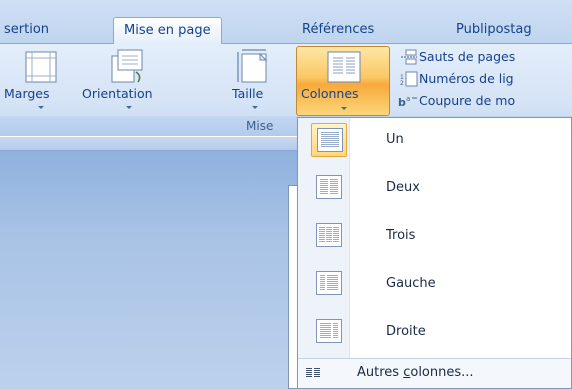  I want to click on orientation-label: Orientation, so click(117, 93).